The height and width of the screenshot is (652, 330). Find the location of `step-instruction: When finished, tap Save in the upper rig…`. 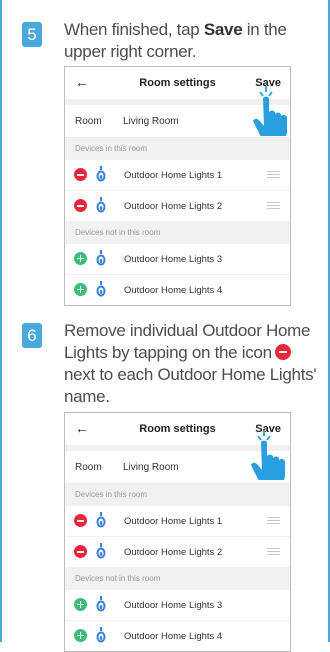

step-instruction: When finished, tap Save in the upper rig… is located at coordinates (193, 41).